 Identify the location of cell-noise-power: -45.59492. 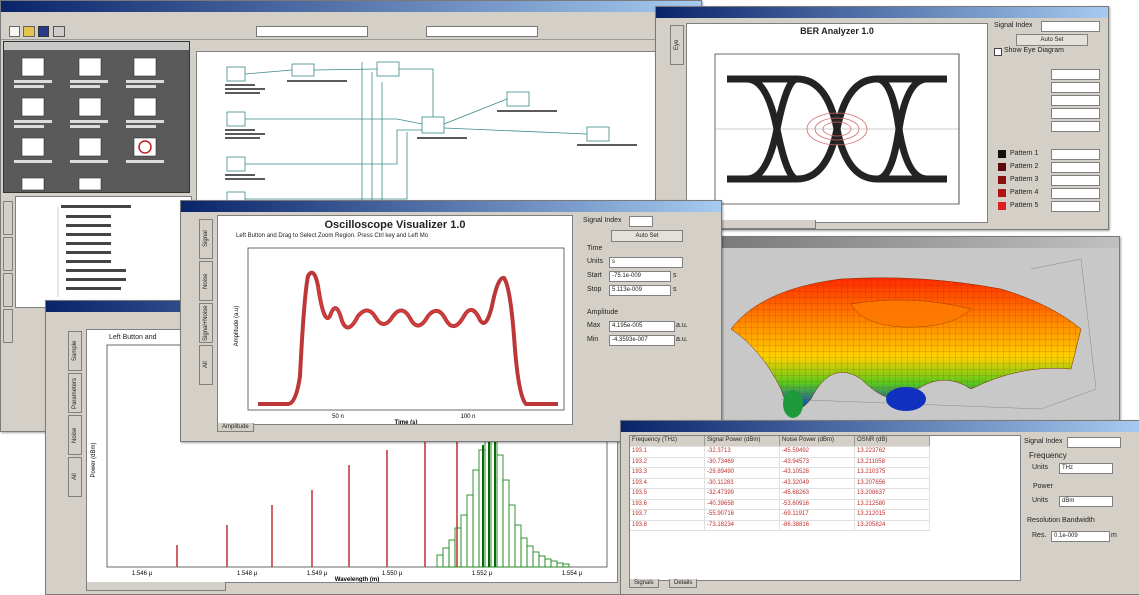
(817, 452).